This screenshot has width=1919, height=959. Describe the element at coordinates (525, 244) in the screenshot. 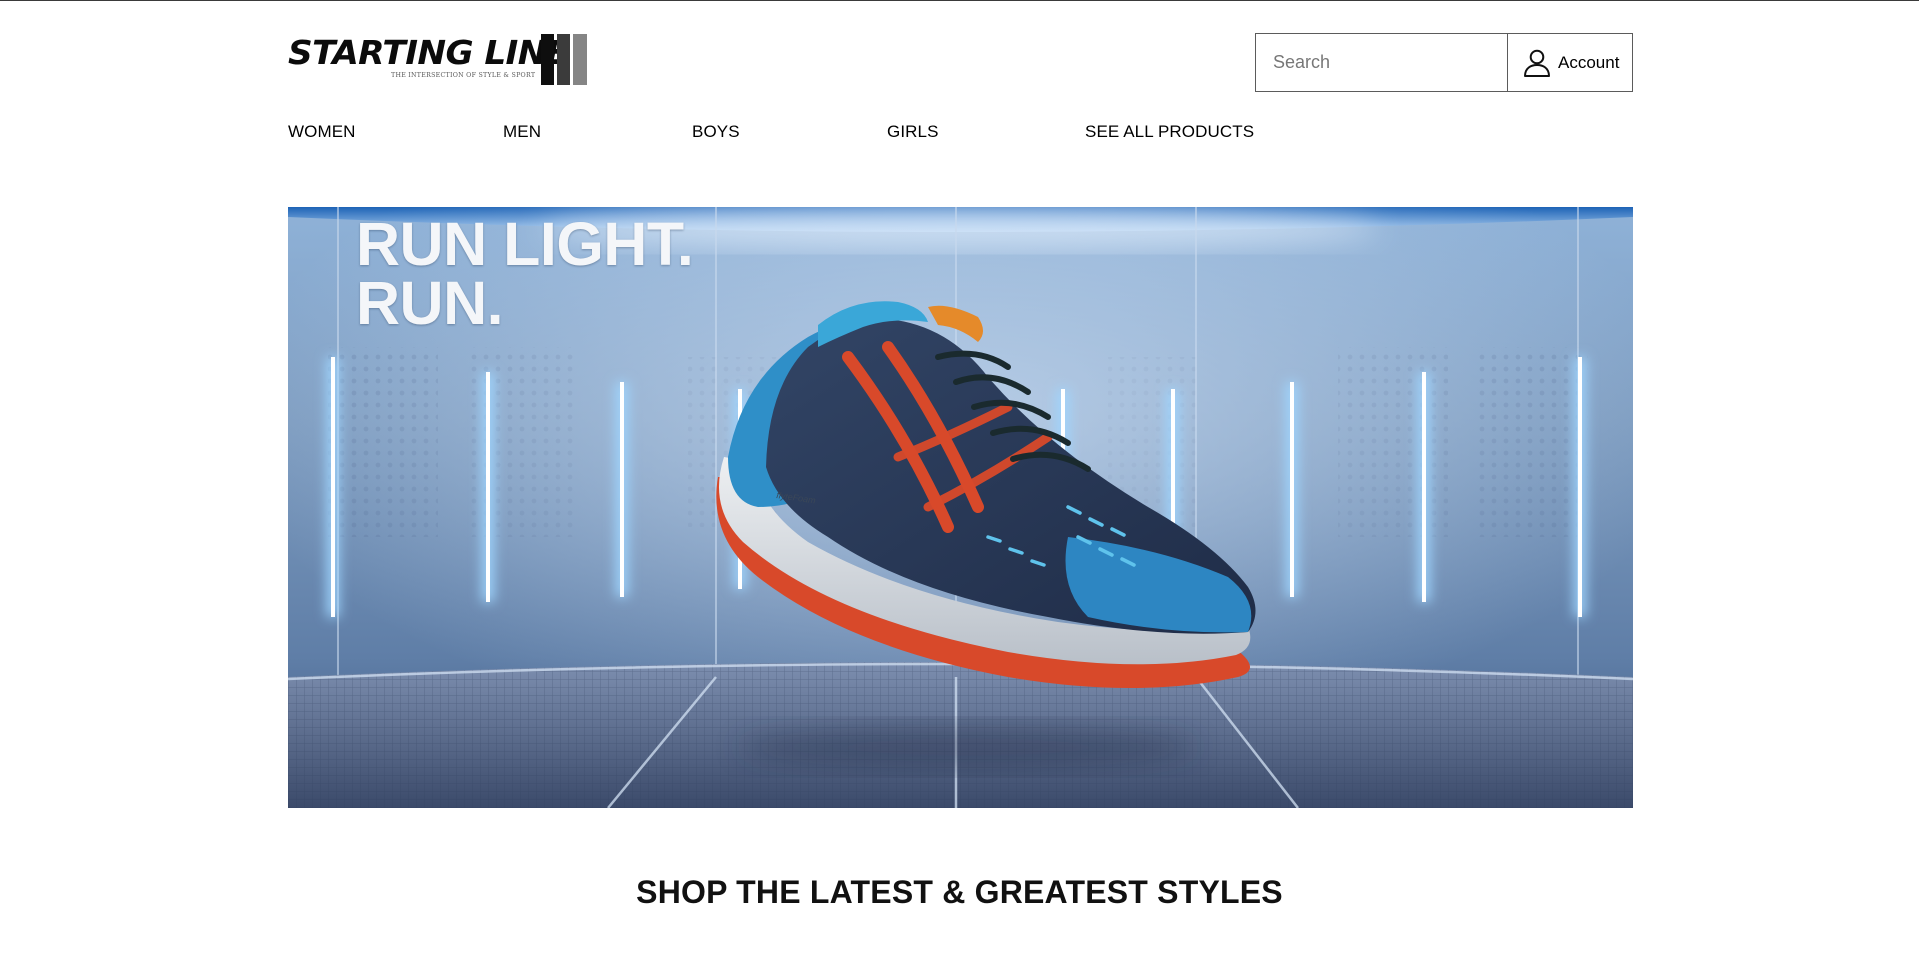

I see `hero-headline-line1: RUN LIGHT.` at that location.